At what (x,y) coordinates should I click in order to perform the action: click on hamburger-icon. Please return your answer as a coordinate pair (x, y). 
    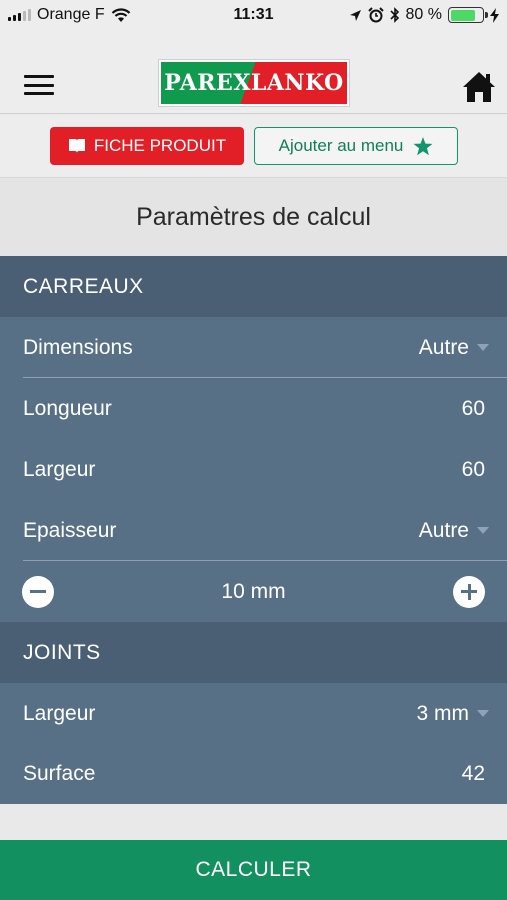
    Looking at the image, I should click on (39, 85).